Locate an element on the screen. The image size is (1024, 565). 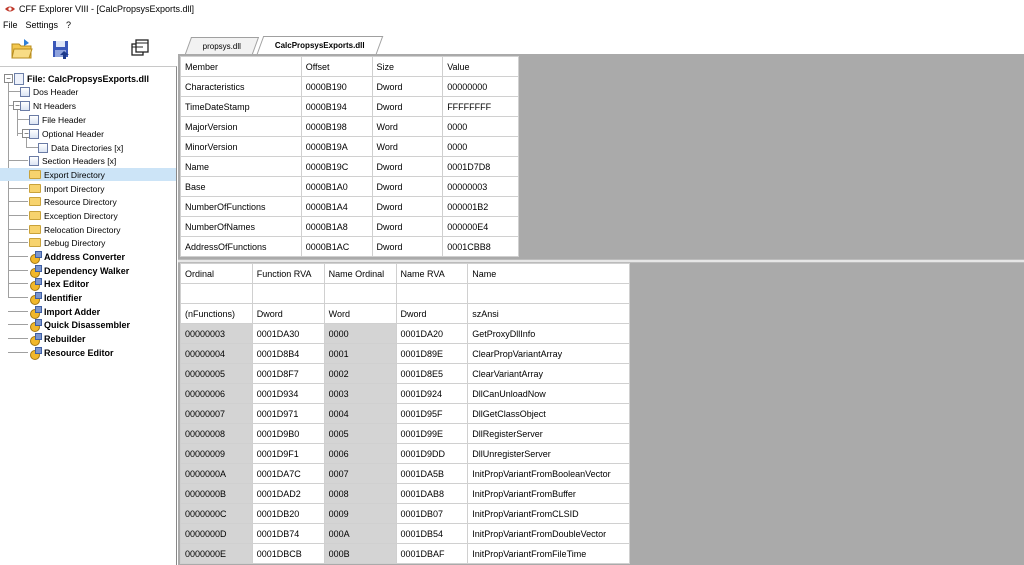
windows-button is located at coordinates (140, 49).